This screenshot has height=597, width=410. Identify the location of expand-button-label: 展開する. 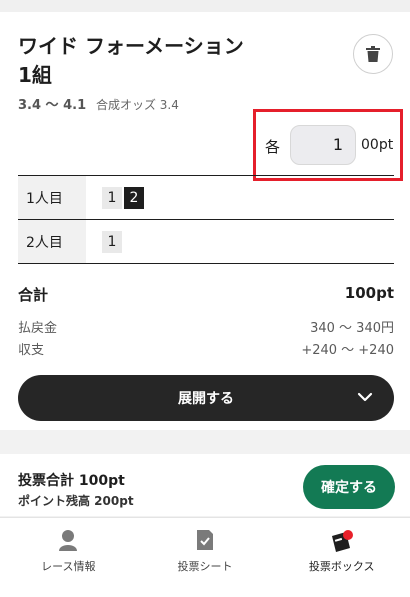
(206, 399).